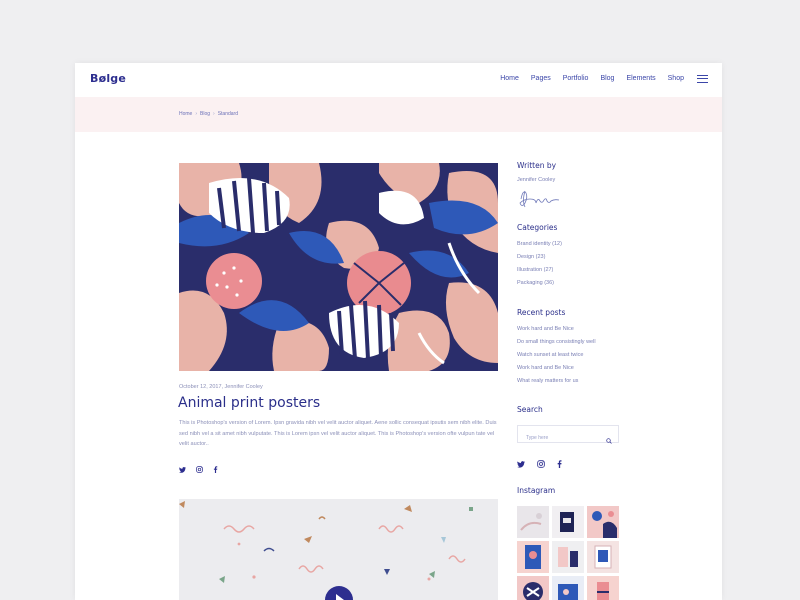 The width and height of the screenshot is (800, 600). What do you see at coordinates (609, 440) in the screenshot?
I see `search-icon` at bounding box center [609, 440].